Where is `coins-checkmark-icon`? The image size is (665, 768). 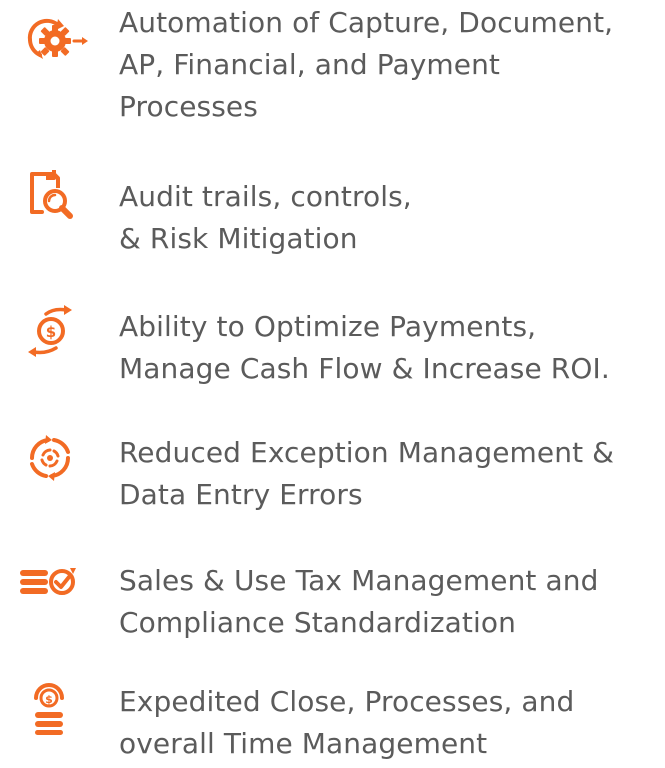
coins-checkmark-icon is located at coordinates (54, 582).